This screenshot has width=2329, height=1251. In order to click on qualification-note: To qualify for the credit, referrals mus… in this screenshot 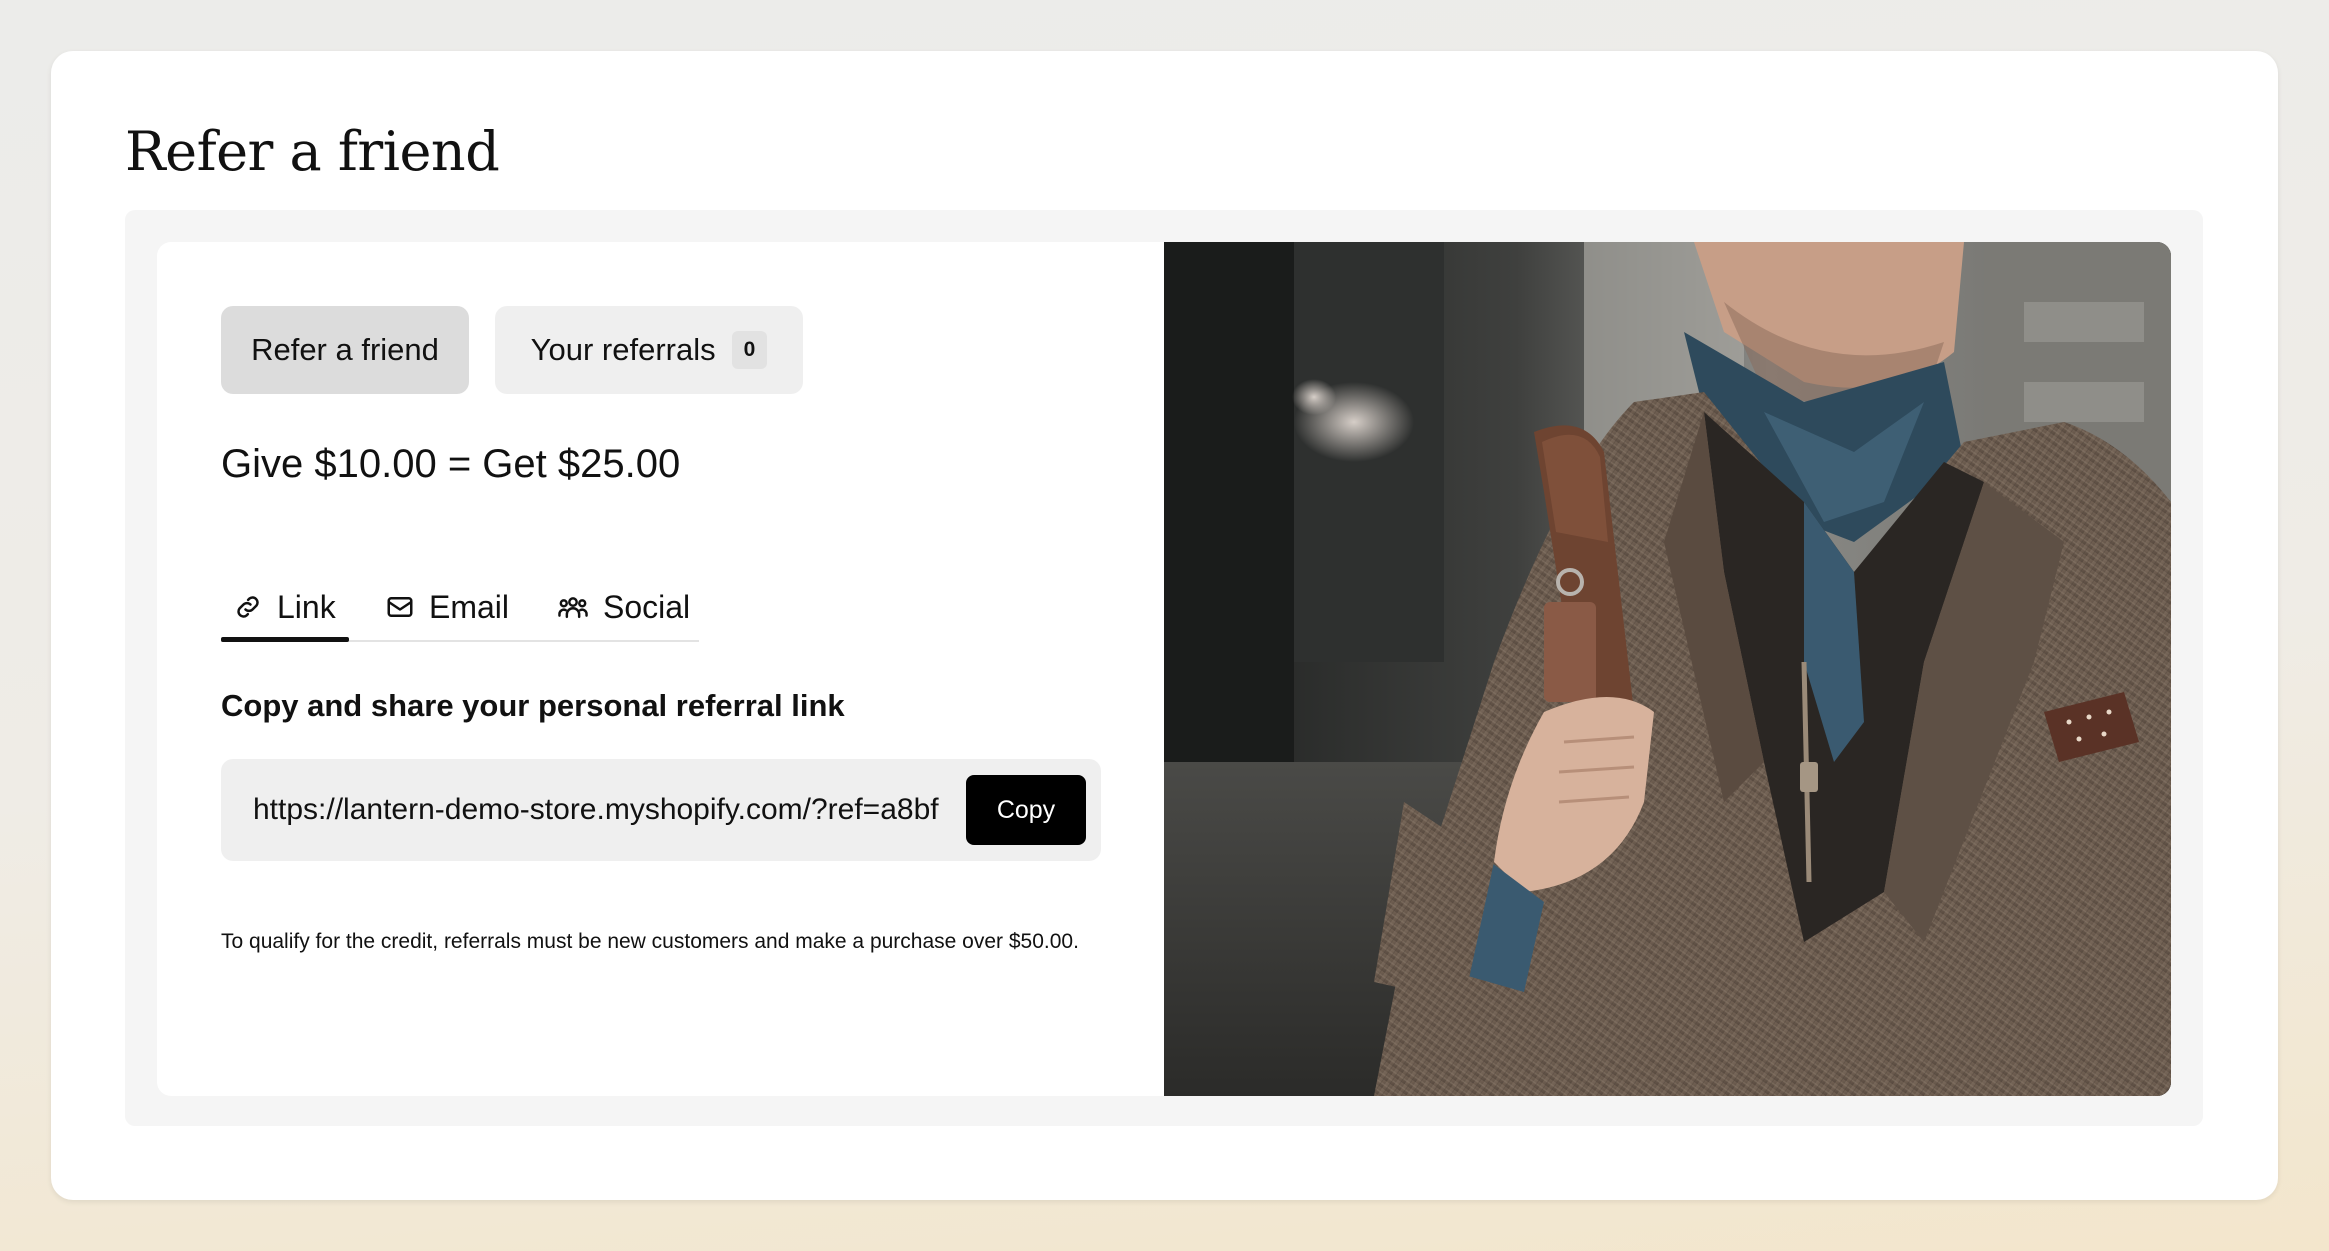, I will do `click(650, 941)`.